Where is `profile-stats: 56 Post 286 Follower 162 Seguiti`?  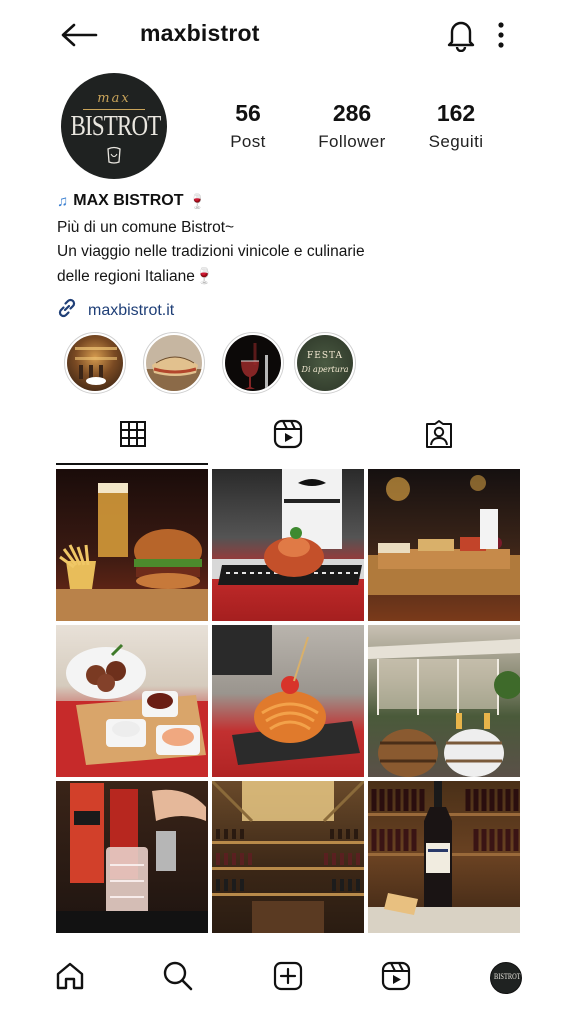
profile-stats: 56 Post 286 Follower 162 Seguiti is located at coordinates (370, 130).